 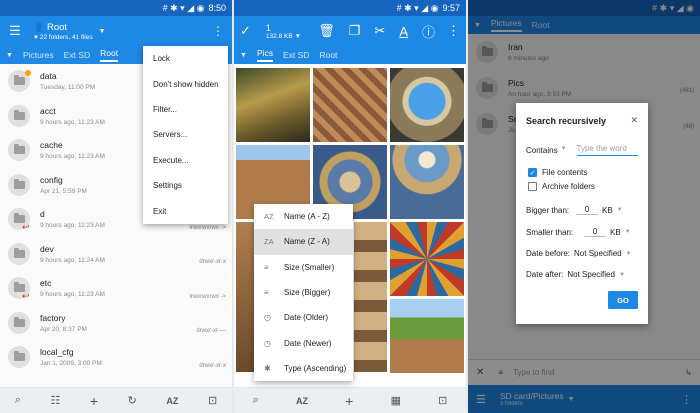 I want to click on thumbnail-mosque-arch, so click(x=273, y=105).